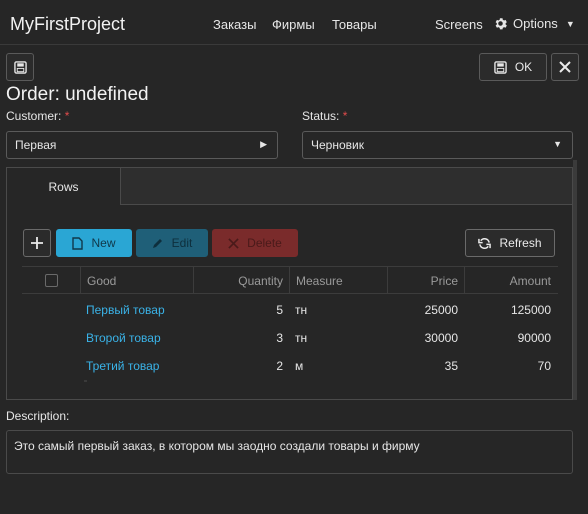  I want to click on column-header-amount: Amount, so click(511, 280).